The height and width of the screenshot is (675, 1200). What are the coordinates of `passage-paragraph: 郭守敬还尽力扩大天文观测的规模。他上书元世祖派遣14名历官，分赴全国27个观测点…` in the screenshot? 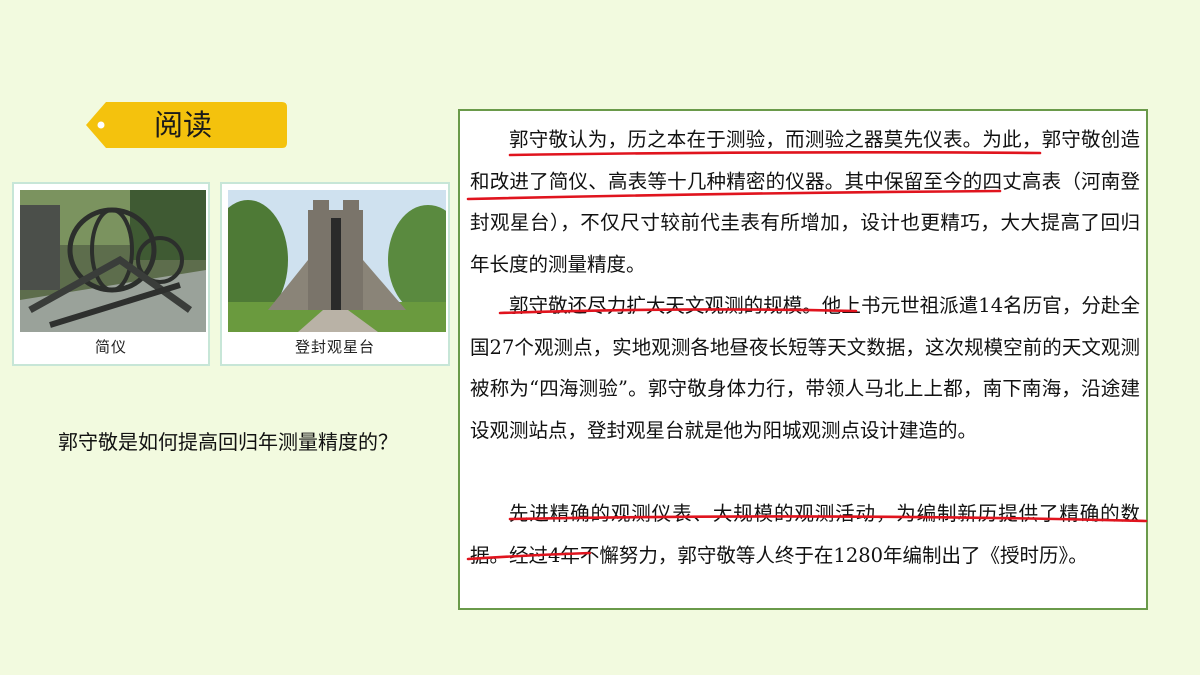 It's located at (805, 368).